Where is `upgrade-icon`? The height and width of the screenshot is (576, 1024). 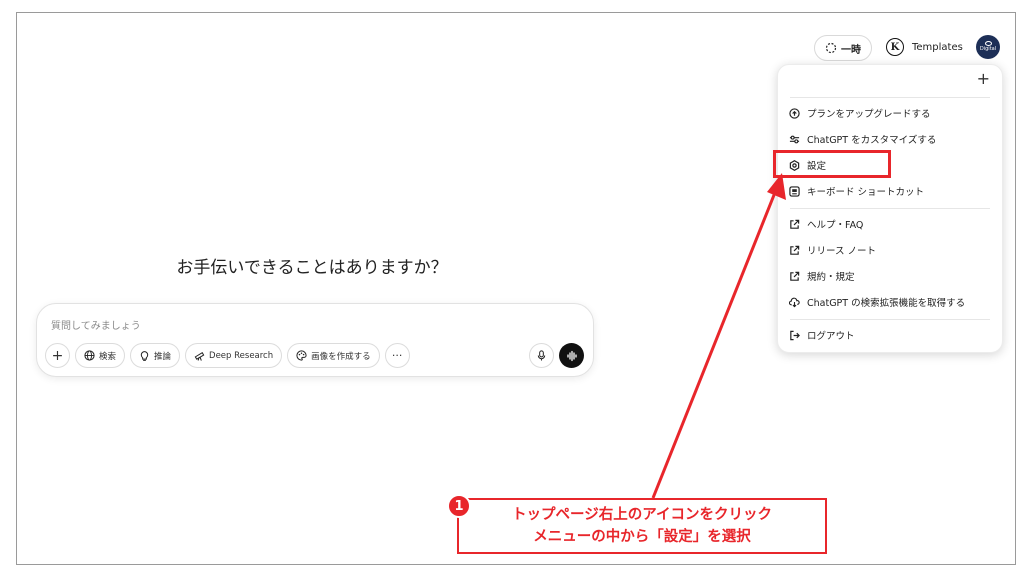 upgrade-icon is located at coordinates (794, 113).